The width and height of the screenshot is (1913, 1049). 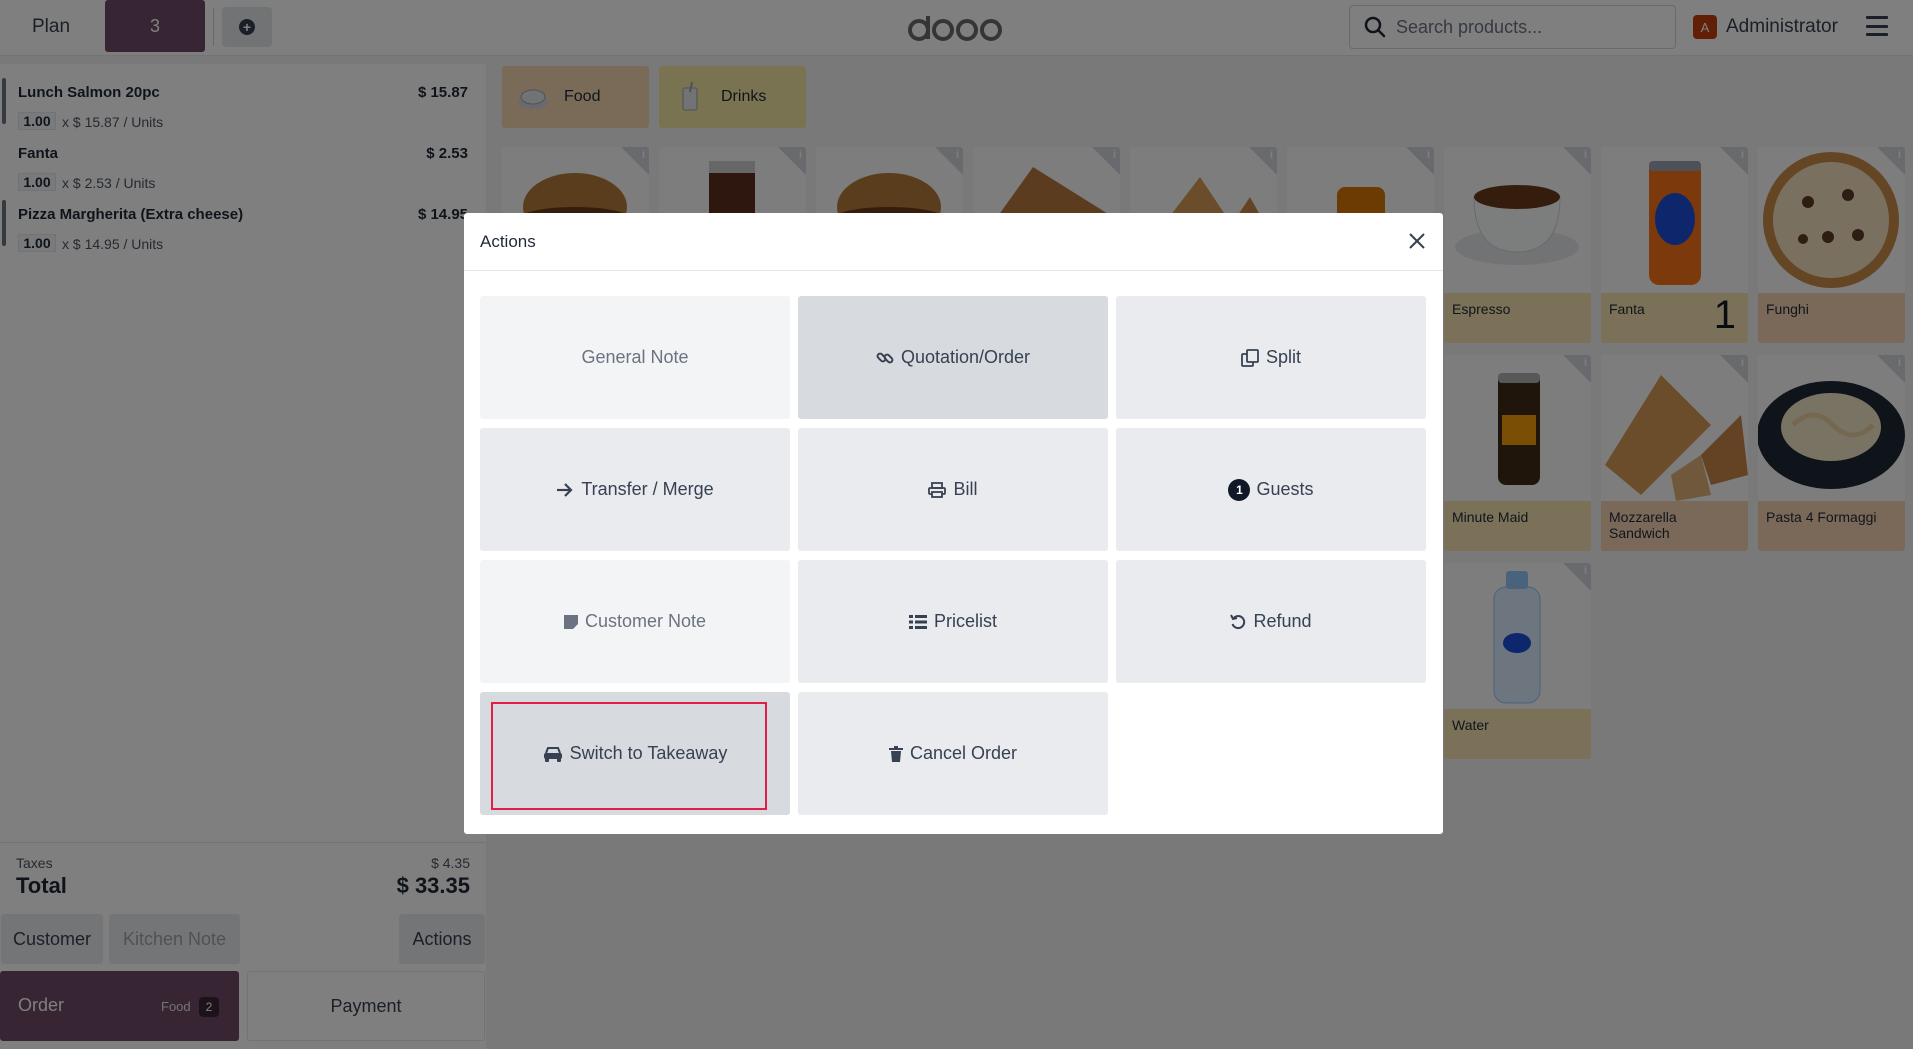 I want to click on undo-icon, so click(x=1238, y=622).